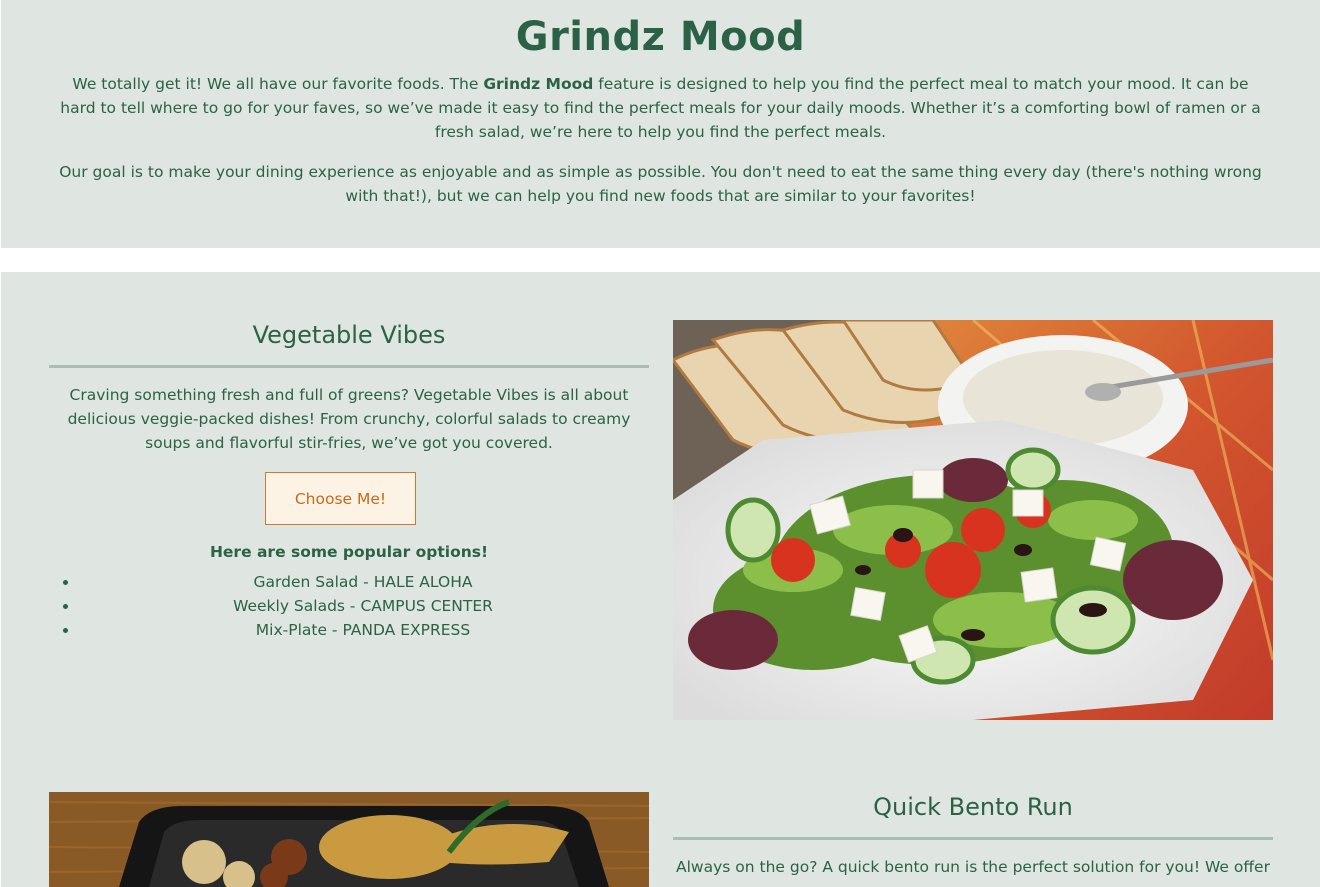 The height and width of the screenshot is (887, 1320). Describe the element at coordinates (349, 552) in the screenshot. I see `popular-options-heading: Here are some popular options!` at that location.